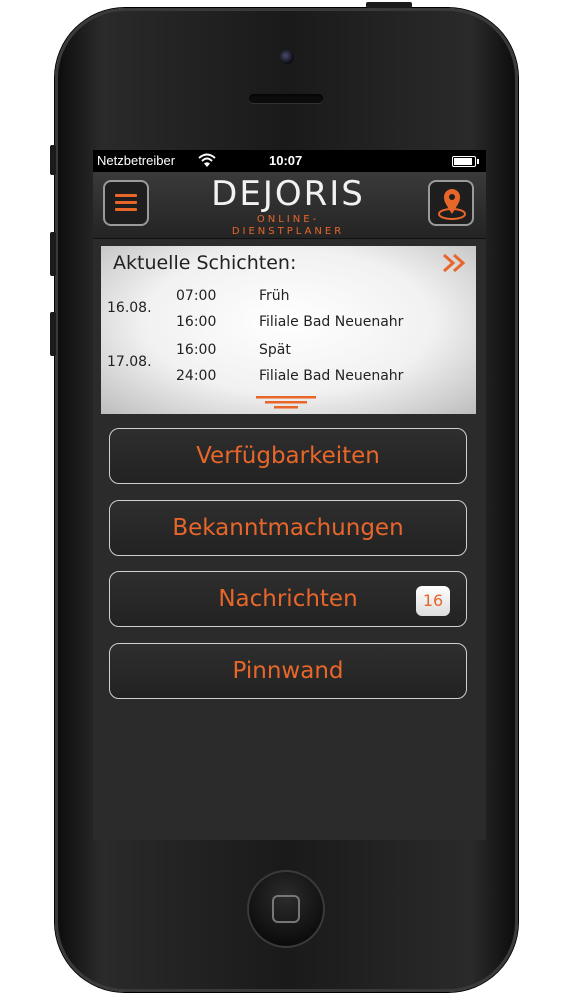 The image size is (563, 1000). What do you see at coordinates (196, 322) in the screenshot?
I see `shift-end-time: 16:00` at bounding box center [196, 322].